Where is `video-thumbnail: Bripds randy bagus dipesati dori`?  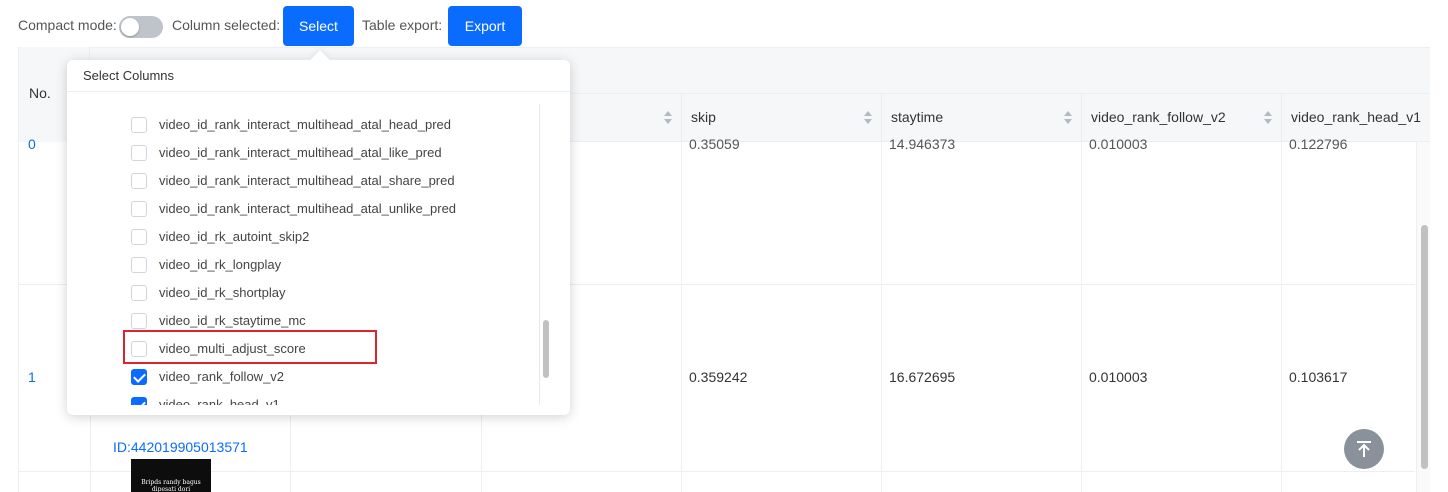
video-thumbnail: Bripds randy bagus dipesati dori is located at coordinates (171, 475).